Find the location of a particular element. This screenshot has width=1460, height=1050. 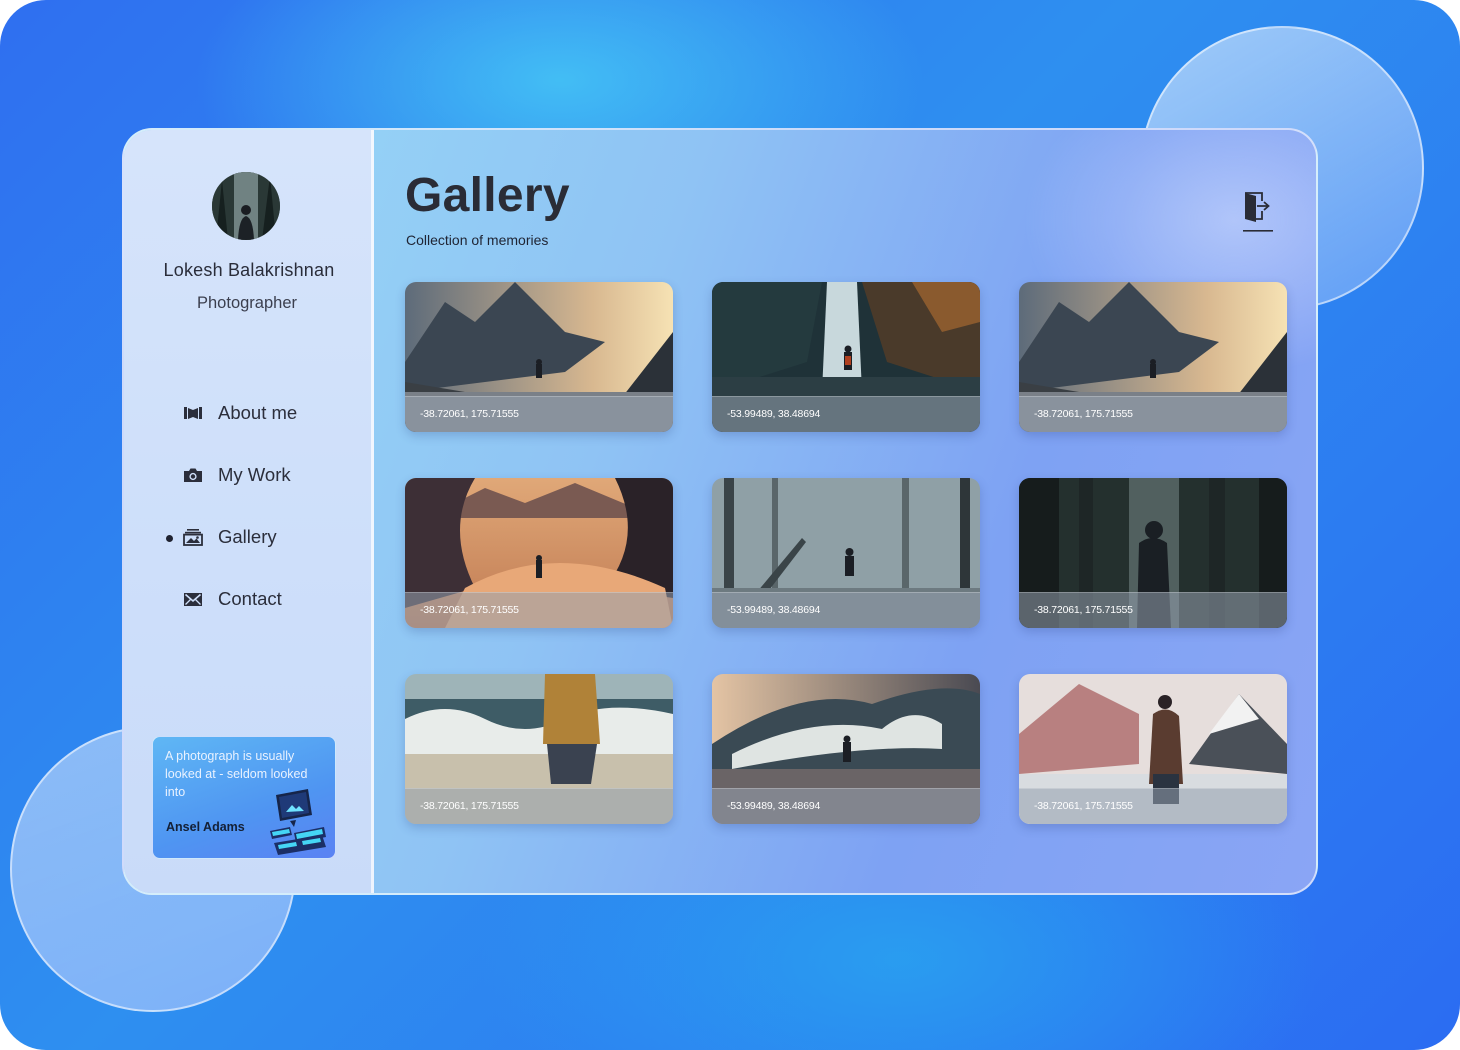

profile-role: Photographer is located at coordinates (247, 303).